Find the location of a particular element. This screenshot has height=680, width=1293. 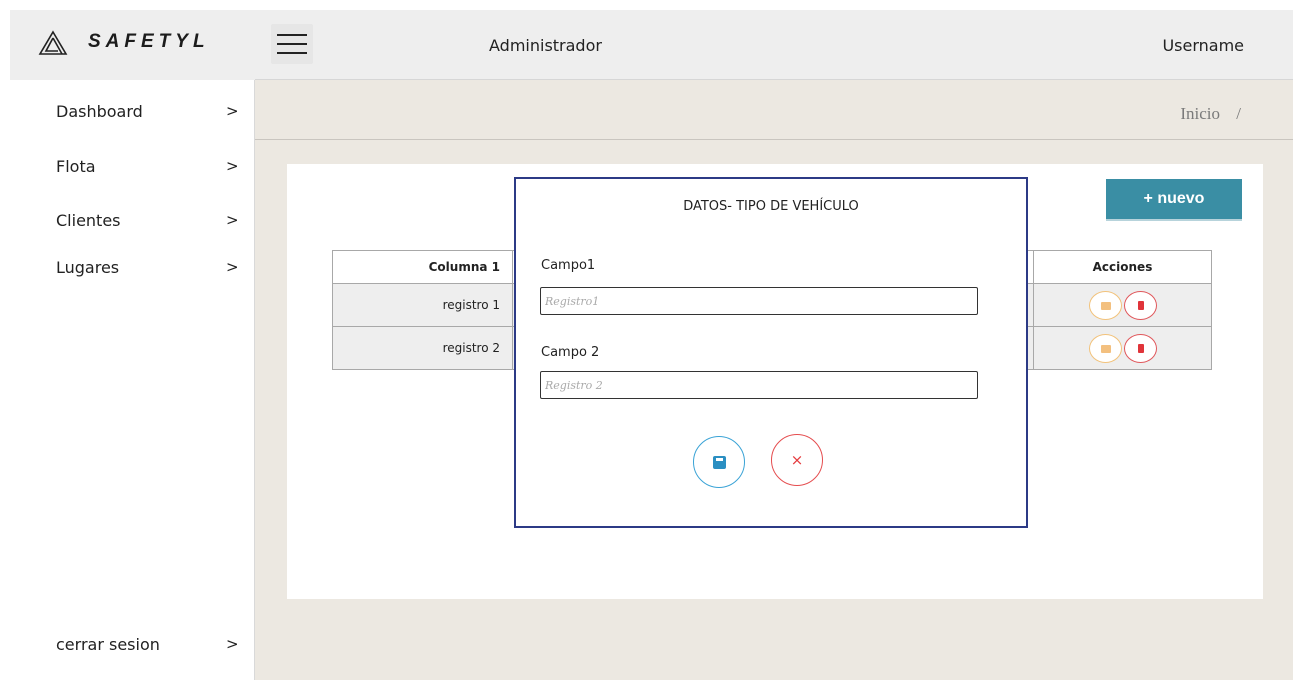

logo-text: SAFETYL is located at coordinates (149, 41).